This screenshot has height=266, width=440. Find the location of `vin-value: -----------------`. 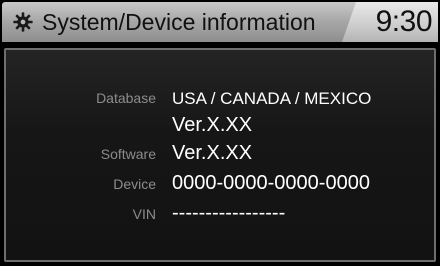

vin-value: ----------------- is located at coordinates (229, 213).